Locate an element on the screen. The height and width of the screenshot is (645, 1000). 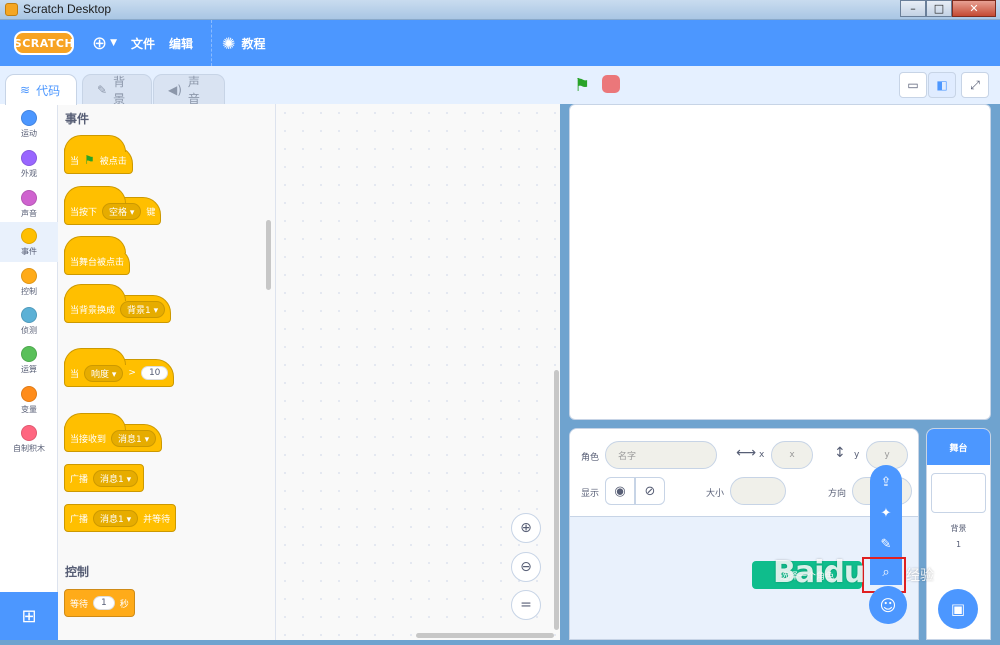
wait-block: 等待 1 秒 is located at coordinates (99, 603).